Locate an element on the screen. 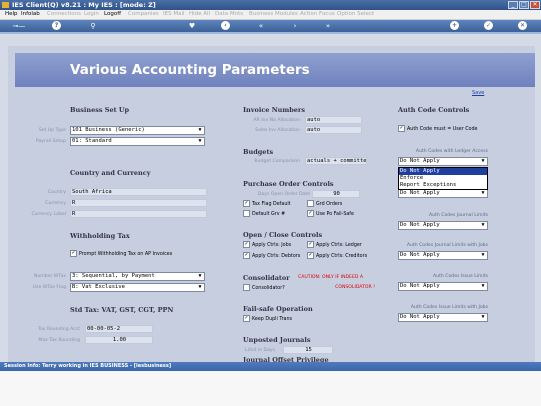 The image size is (541, 406). payroll-setup-value: 01: Standard is located at coordinates (92, 141).